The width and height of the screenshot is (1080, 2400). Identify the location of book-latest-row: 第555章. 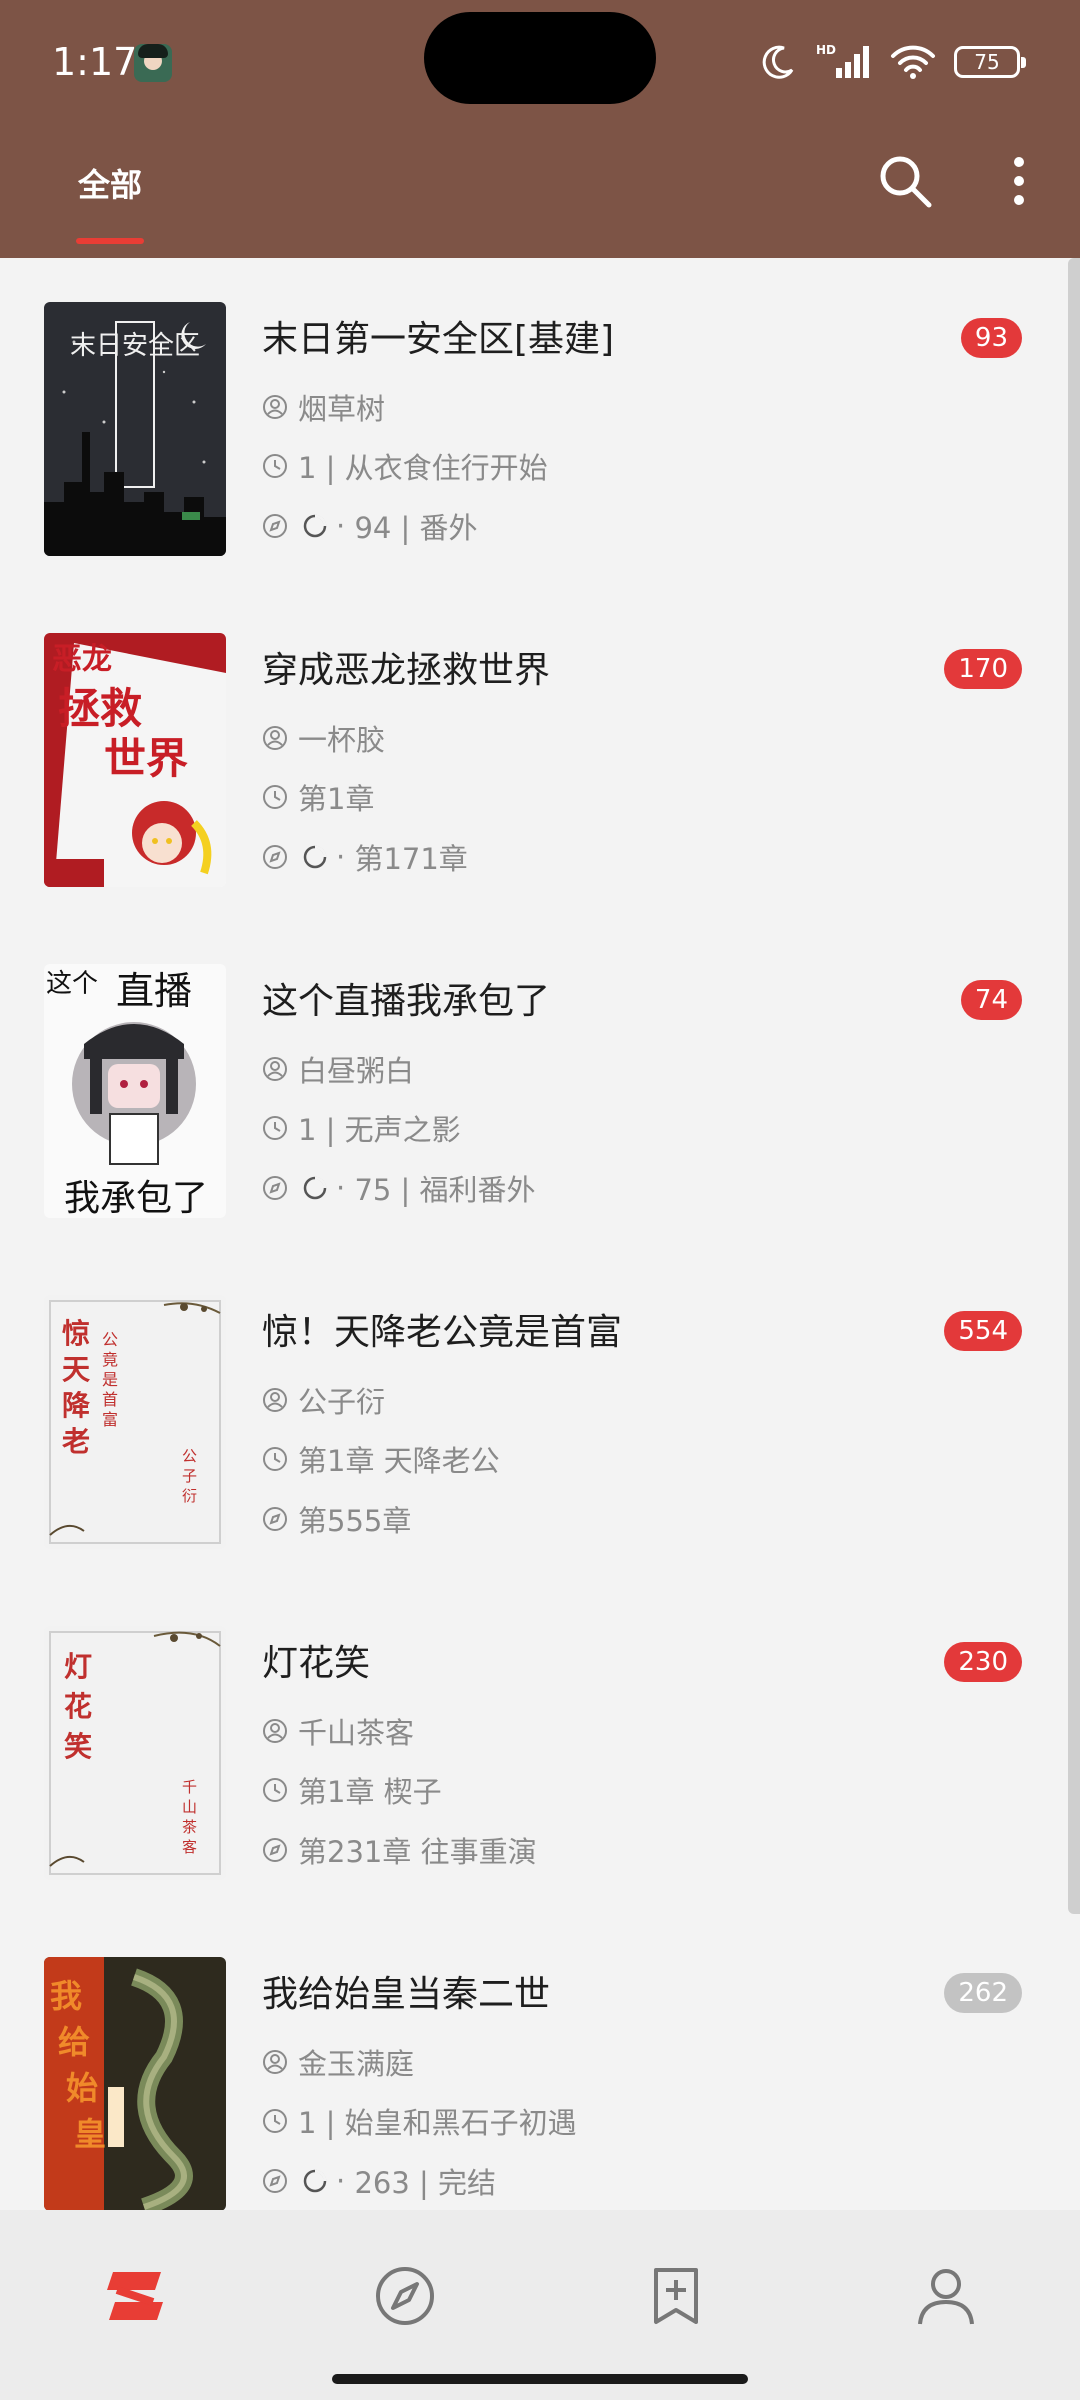
(336, 1519).